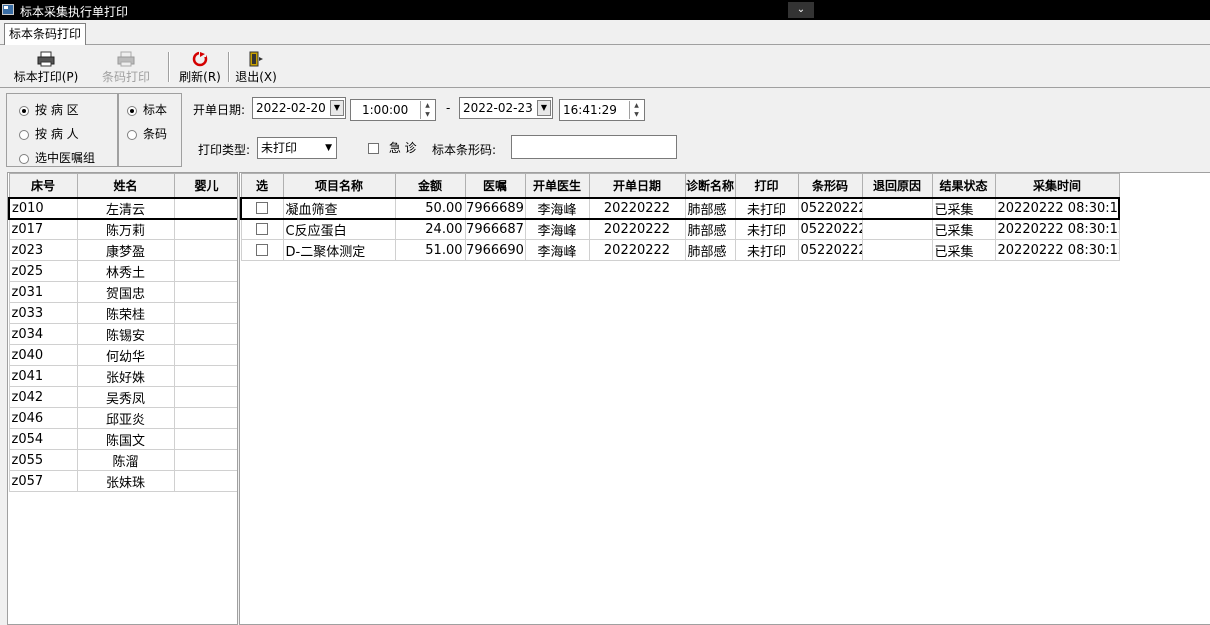  I want to click on tab-strip: 标本条码打印, so click(605, 32).